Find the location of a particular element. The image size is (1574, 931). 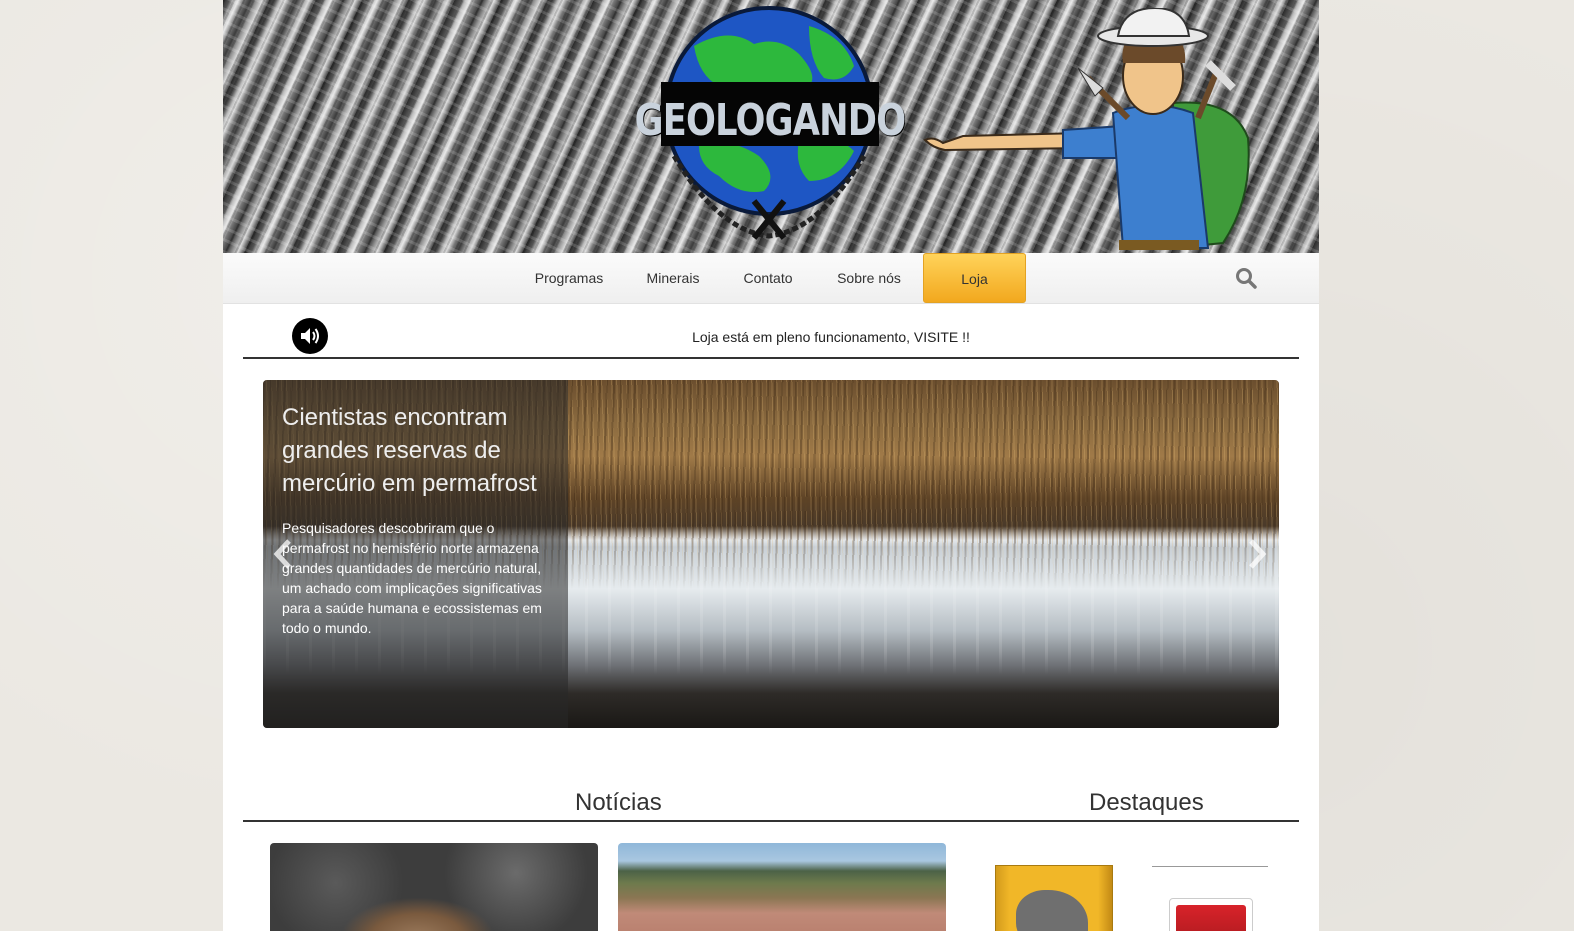

product-box is located at coordinates (1211, 918).